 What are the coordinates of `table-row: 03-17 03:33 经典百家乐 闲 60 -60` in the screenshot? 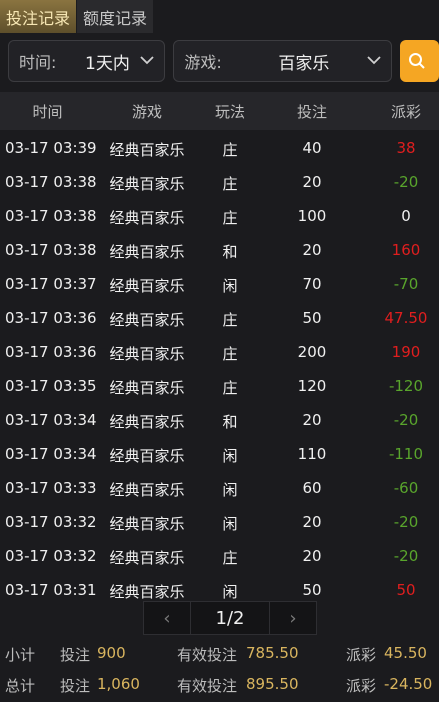 It's located at (219, 488).